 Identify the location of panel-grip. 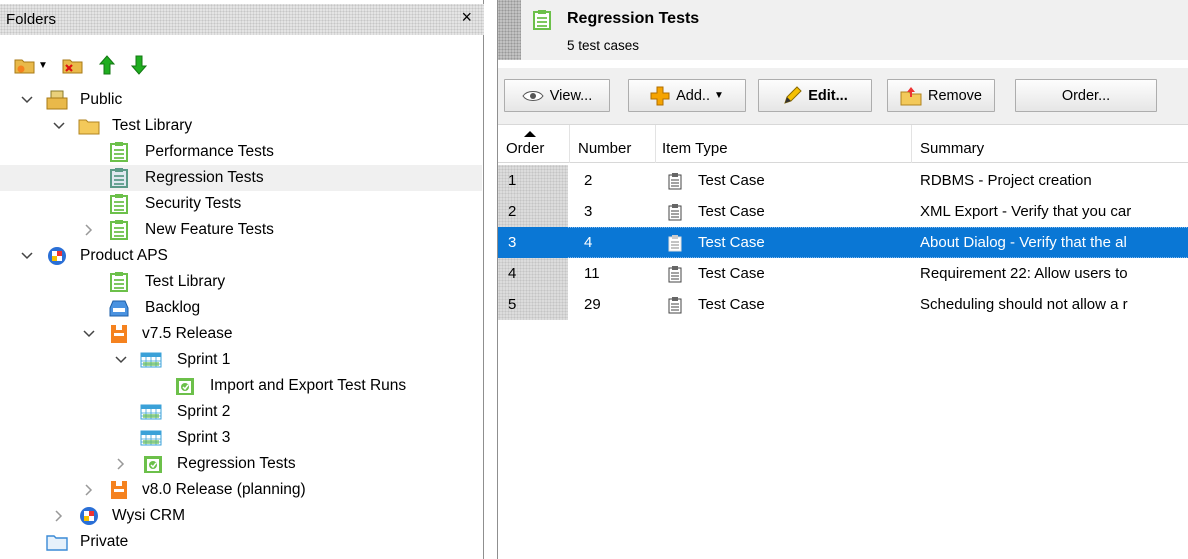
(509, 30).